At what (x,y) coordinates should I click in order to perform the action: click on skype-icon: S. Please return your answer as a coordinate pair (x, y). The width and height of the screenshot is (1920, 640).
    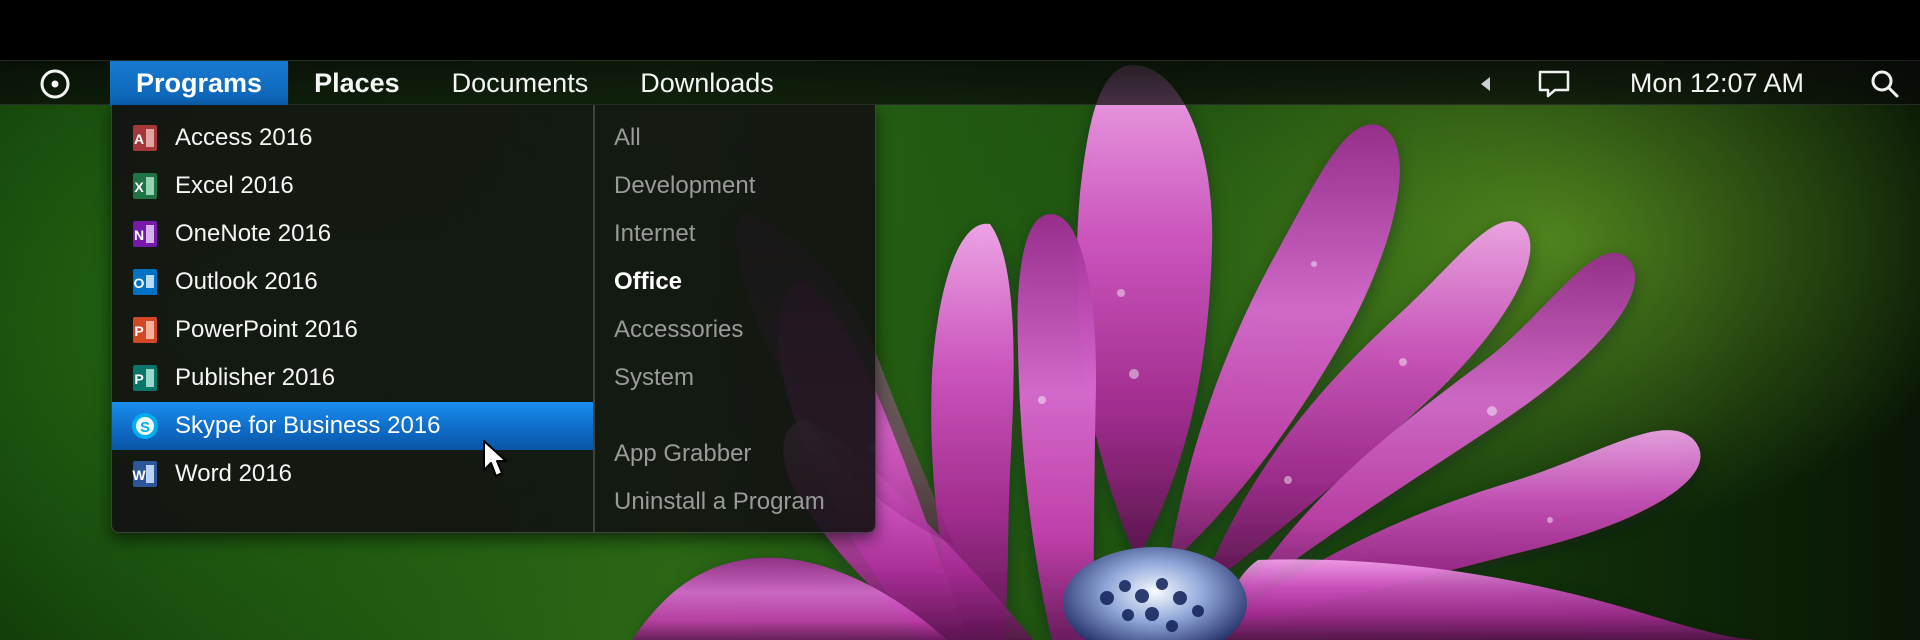
    Looking at the image, I should click on (145, 426).